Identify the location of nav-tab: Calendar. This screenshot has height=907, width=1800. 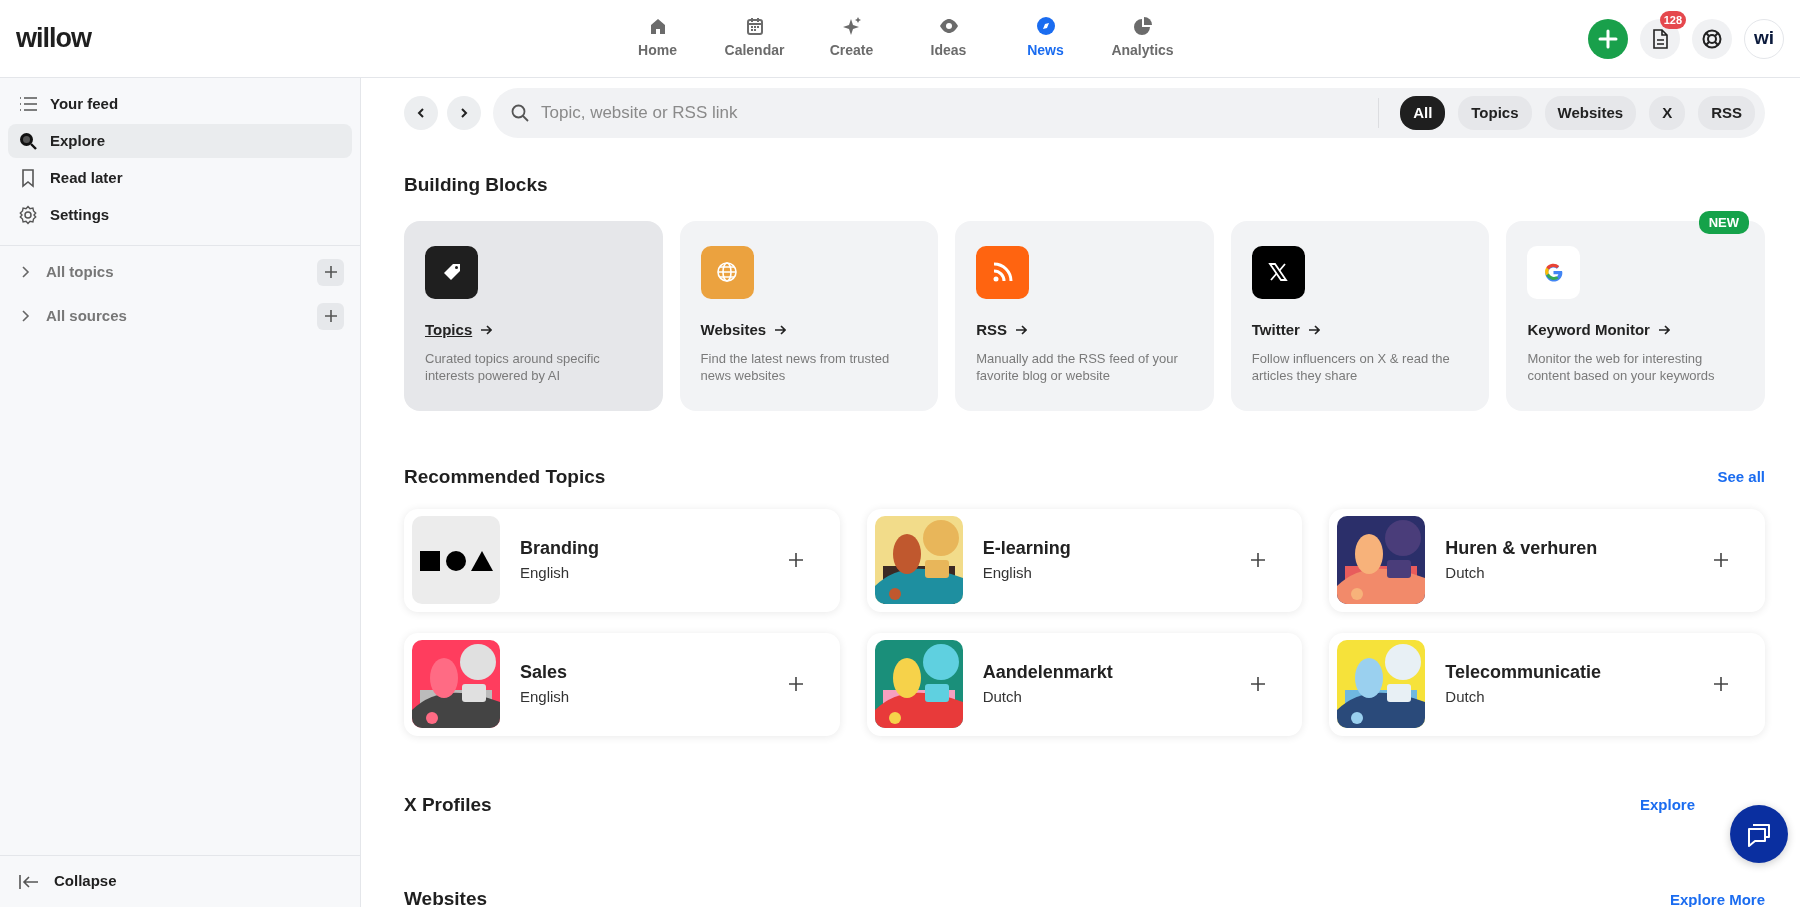
(754, 38).